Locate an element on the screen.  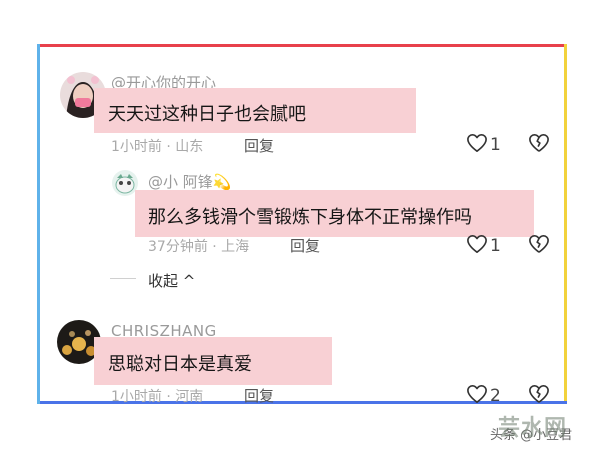
like-count: 2 is located at coordinates (495, 396).